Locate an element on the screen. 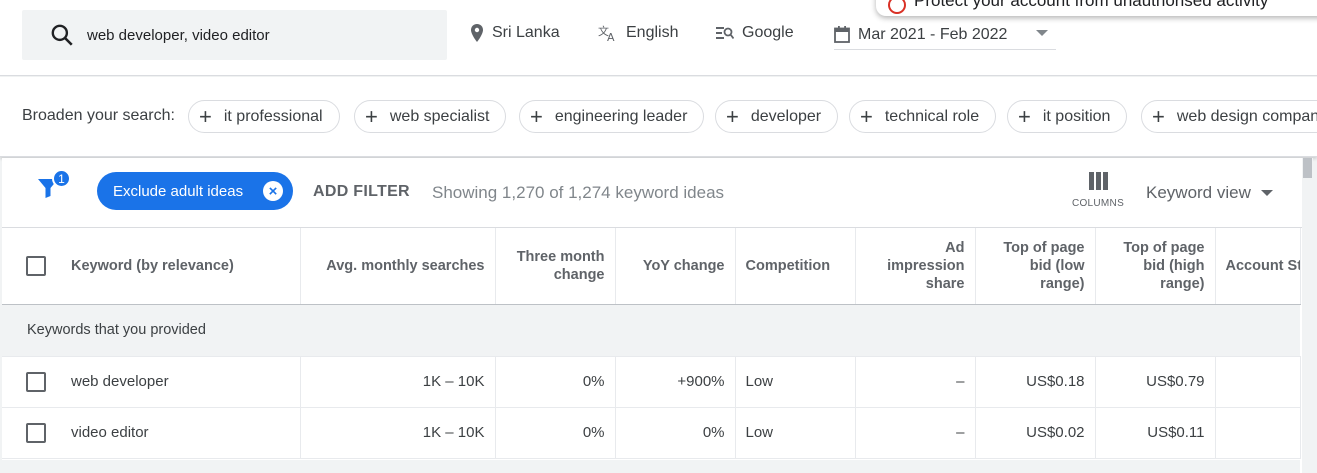 The image size is (1317, 473). broaden-chip: + engineering leader is located at coordinates (612, 116).